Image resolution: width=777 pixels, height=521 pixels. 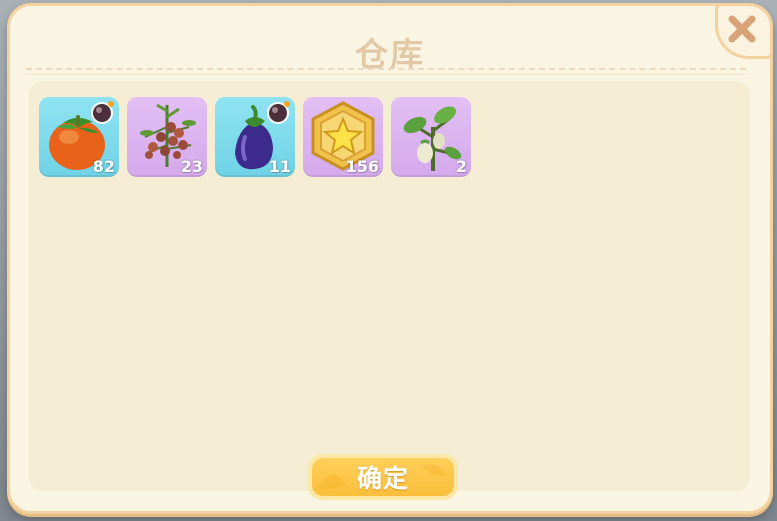 I want to click on item-count: 23, so click(x=191, y=166).